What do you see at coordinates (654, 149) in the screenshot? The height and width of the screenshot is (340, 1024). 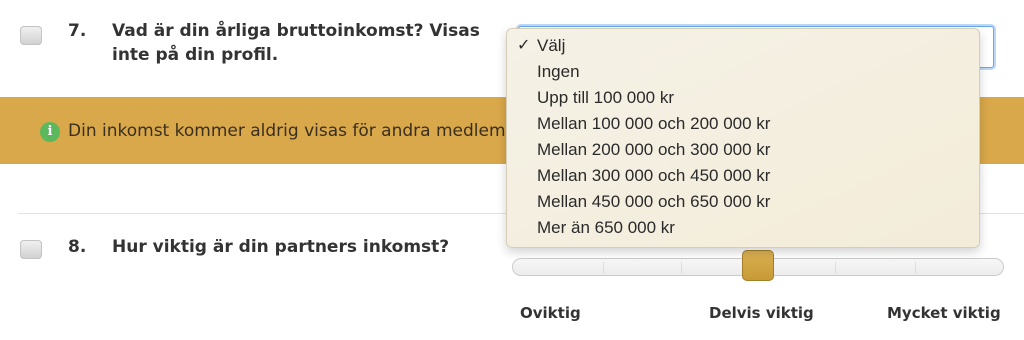 I see `dropdown-option-label: Mellan 200 000 och 300 000 kr` at bounding box center [654, 149].